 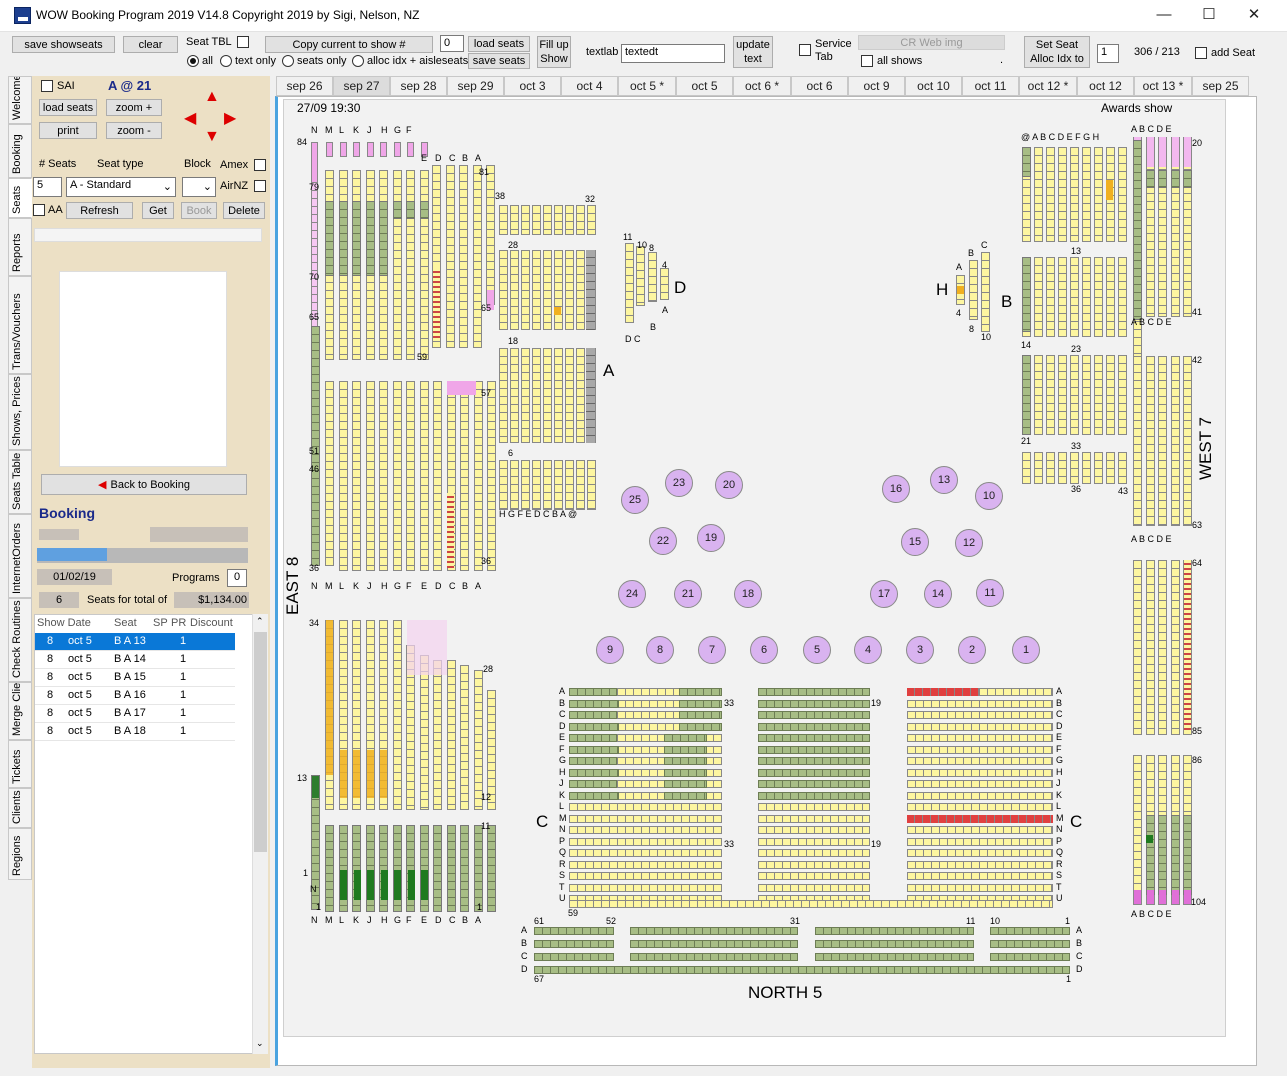 I want to click on tab-internetorders: InternetOrders, so click(x=20, y=556).